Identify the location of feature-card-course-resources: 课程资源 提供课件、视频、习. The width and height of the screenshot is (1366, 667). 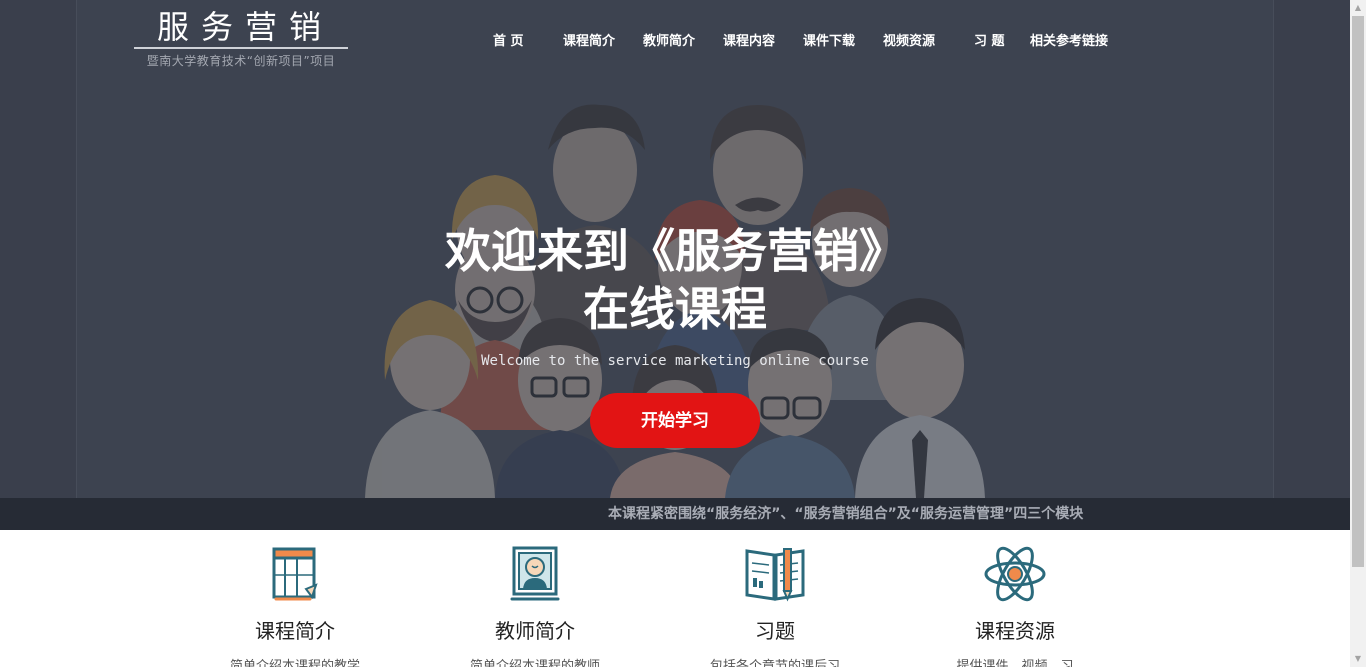
(1015, 598).